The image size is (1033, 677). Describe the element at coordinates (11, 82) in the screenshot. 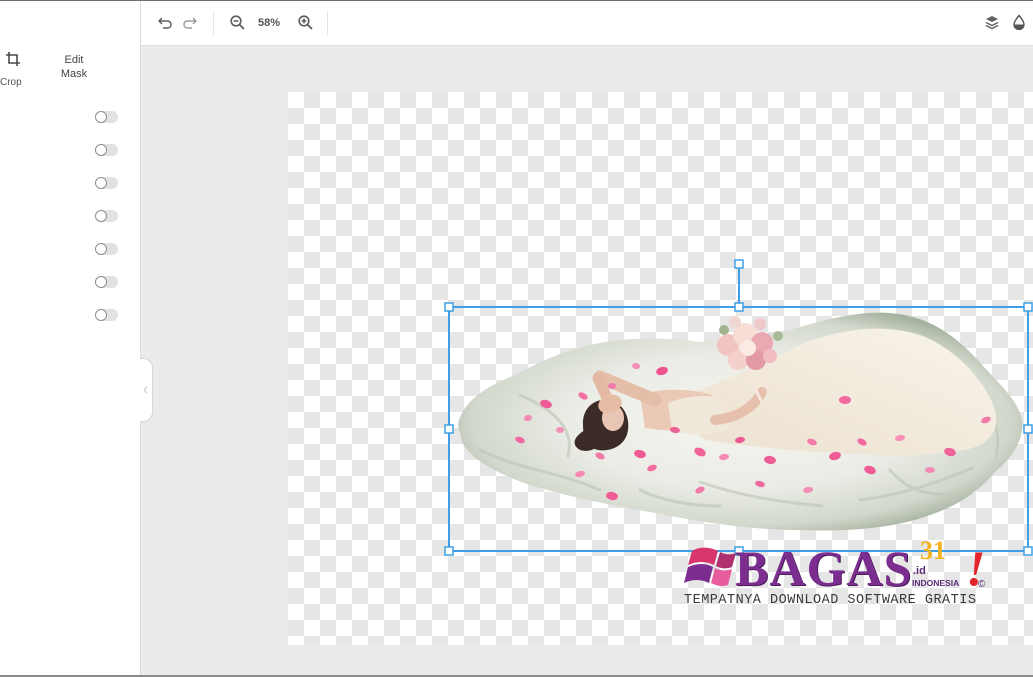

I see `crop-label: Crop` at that location.